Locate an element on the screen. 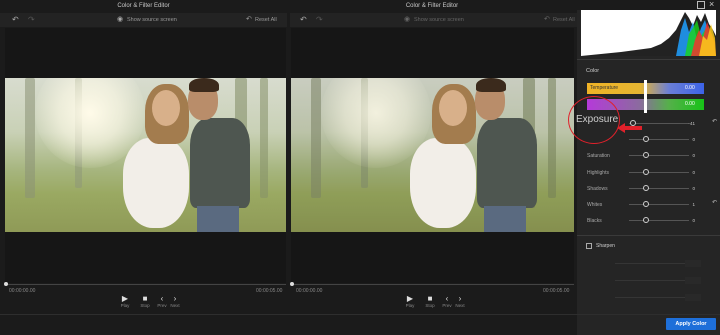  right-timeline is located at coordinates (432, 284).